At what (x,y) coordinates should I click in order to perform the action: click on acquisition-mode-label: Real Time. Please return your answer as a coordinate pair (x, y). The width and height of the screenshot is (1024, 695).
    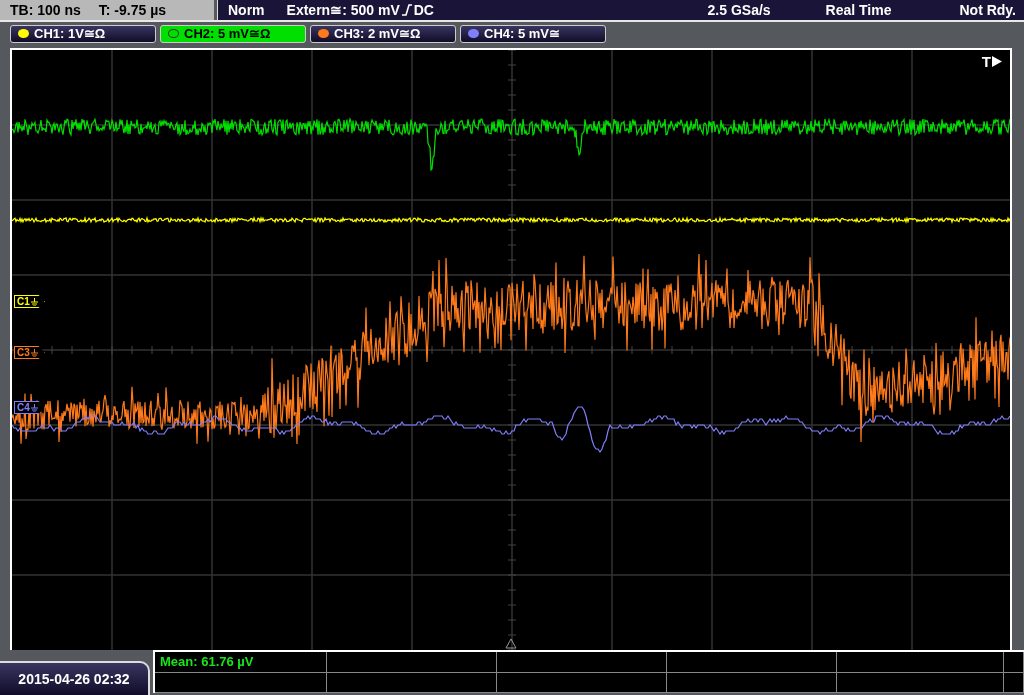
    Looking at the image, I should click on (858, 9).